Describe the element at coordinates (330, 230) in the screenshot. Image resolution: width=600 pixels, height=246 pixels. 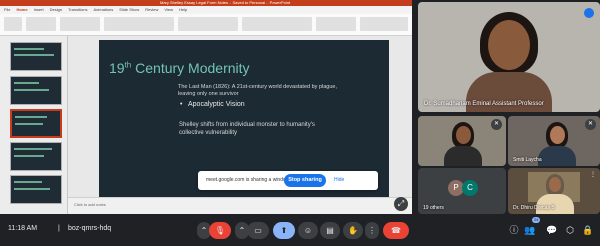
I see `captions-button: ▤` at that location.